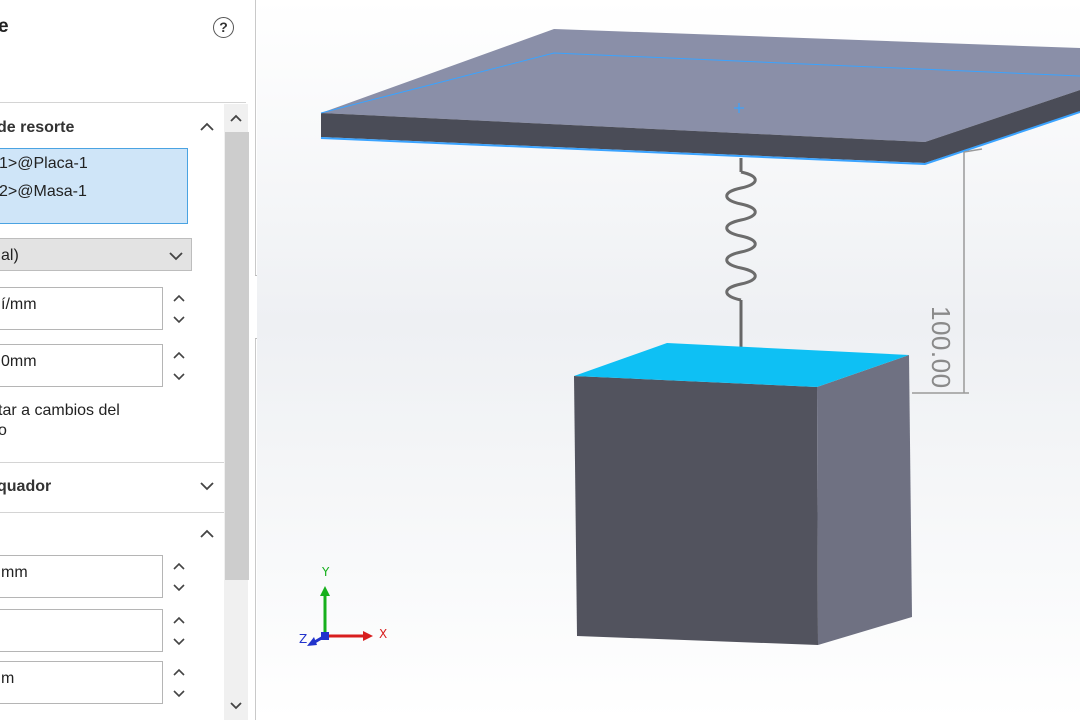  I want to click on z-axis-label: Z, so click(303, 639).